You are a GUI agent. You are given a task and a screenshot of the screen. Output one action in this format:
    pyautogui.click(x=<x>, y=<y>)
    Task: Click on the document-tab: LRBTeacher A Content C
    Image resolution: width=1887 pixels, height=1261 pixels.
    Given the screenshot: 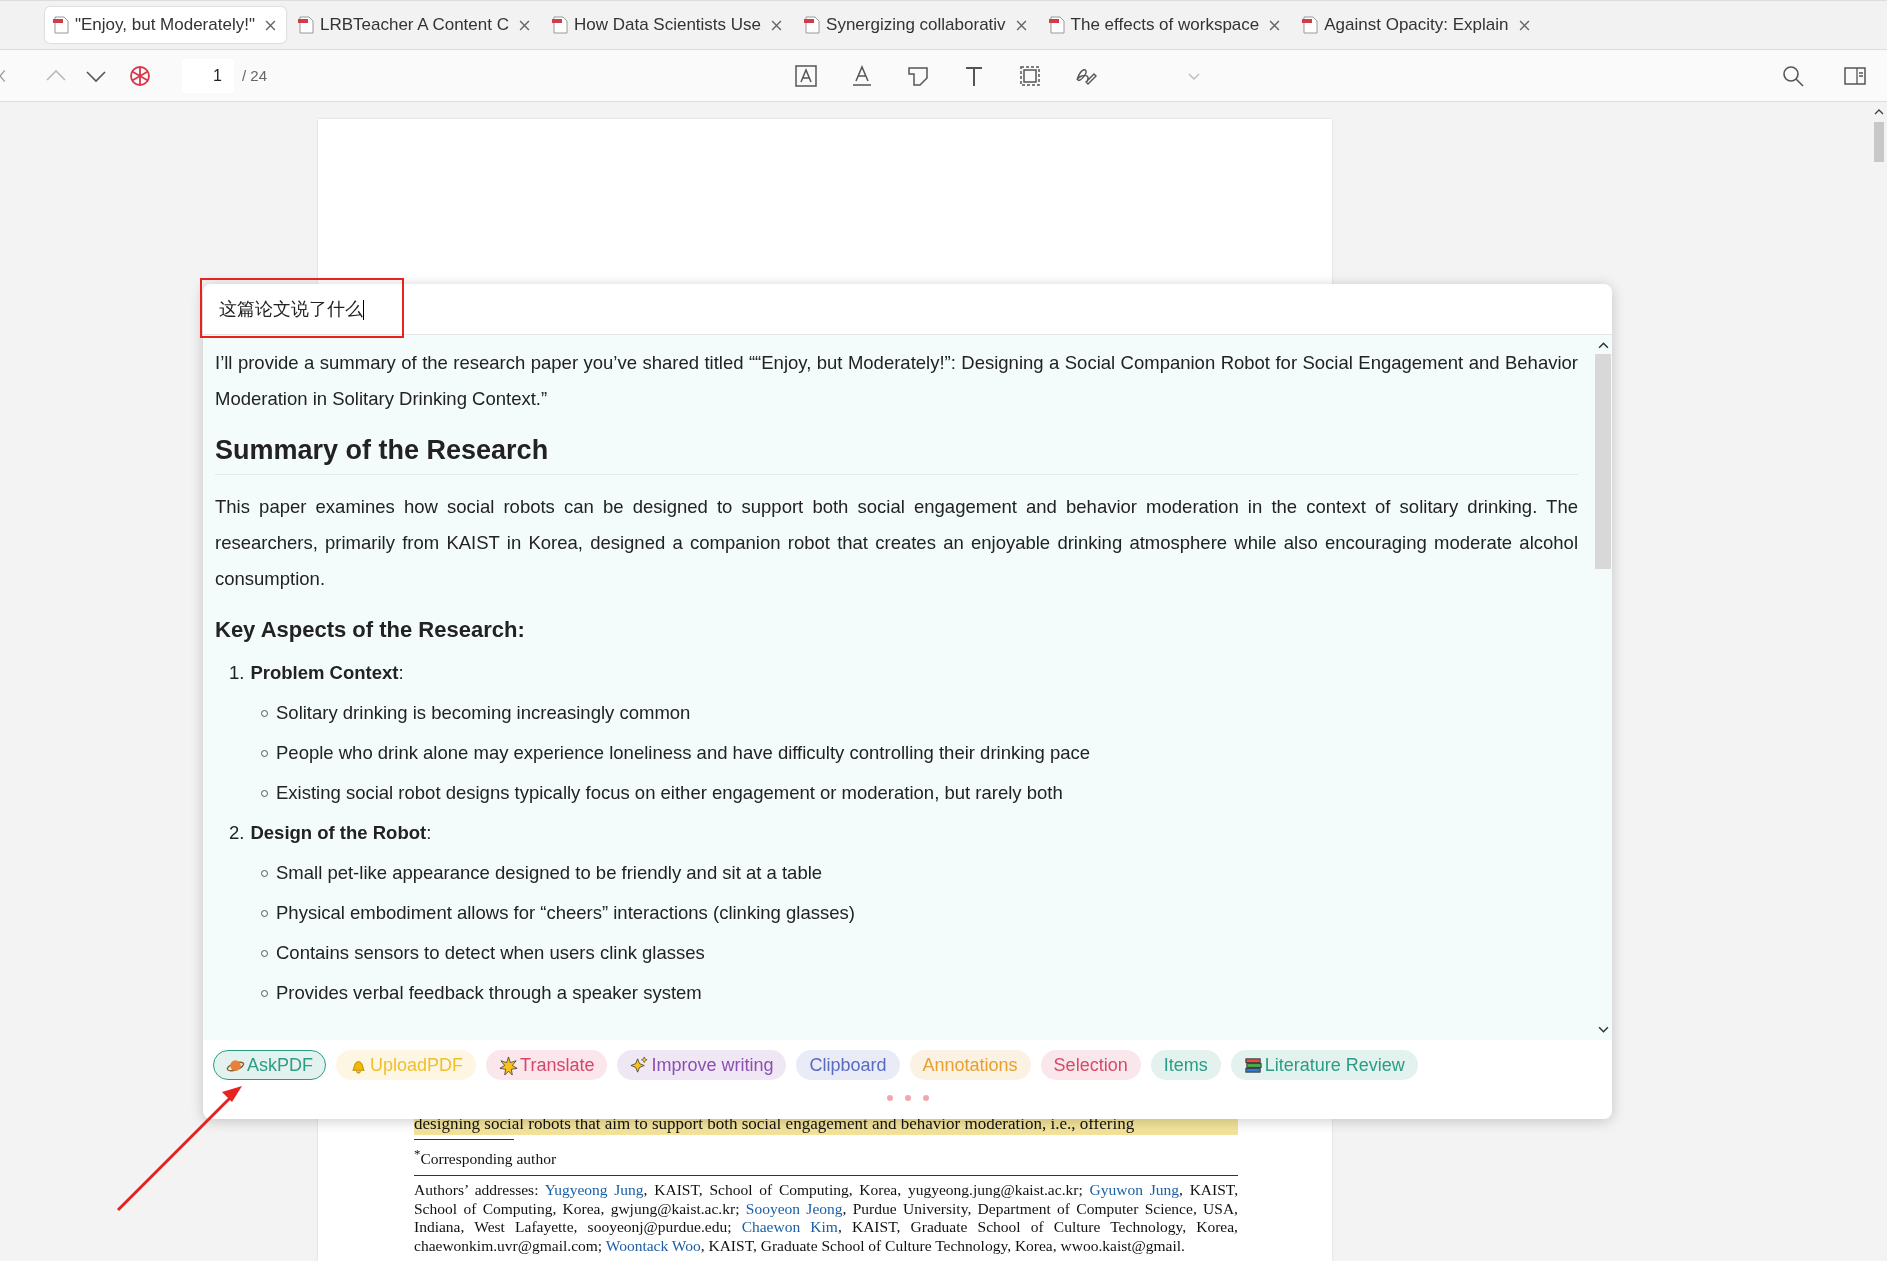 What is the action you would take?
    pyautogui.click(x=414, y=25)
    